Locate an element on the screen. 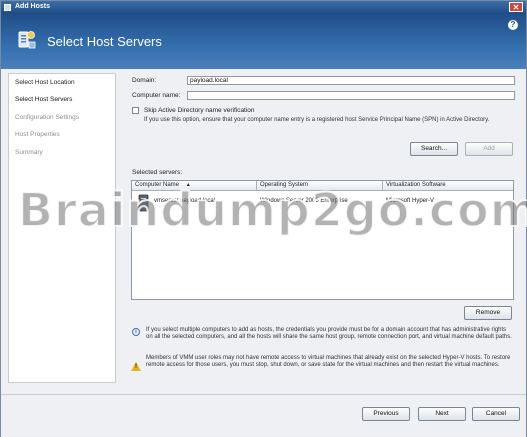 This screenshot has width=527, height=437. next-button: Next is located at coordinates (442, 414).